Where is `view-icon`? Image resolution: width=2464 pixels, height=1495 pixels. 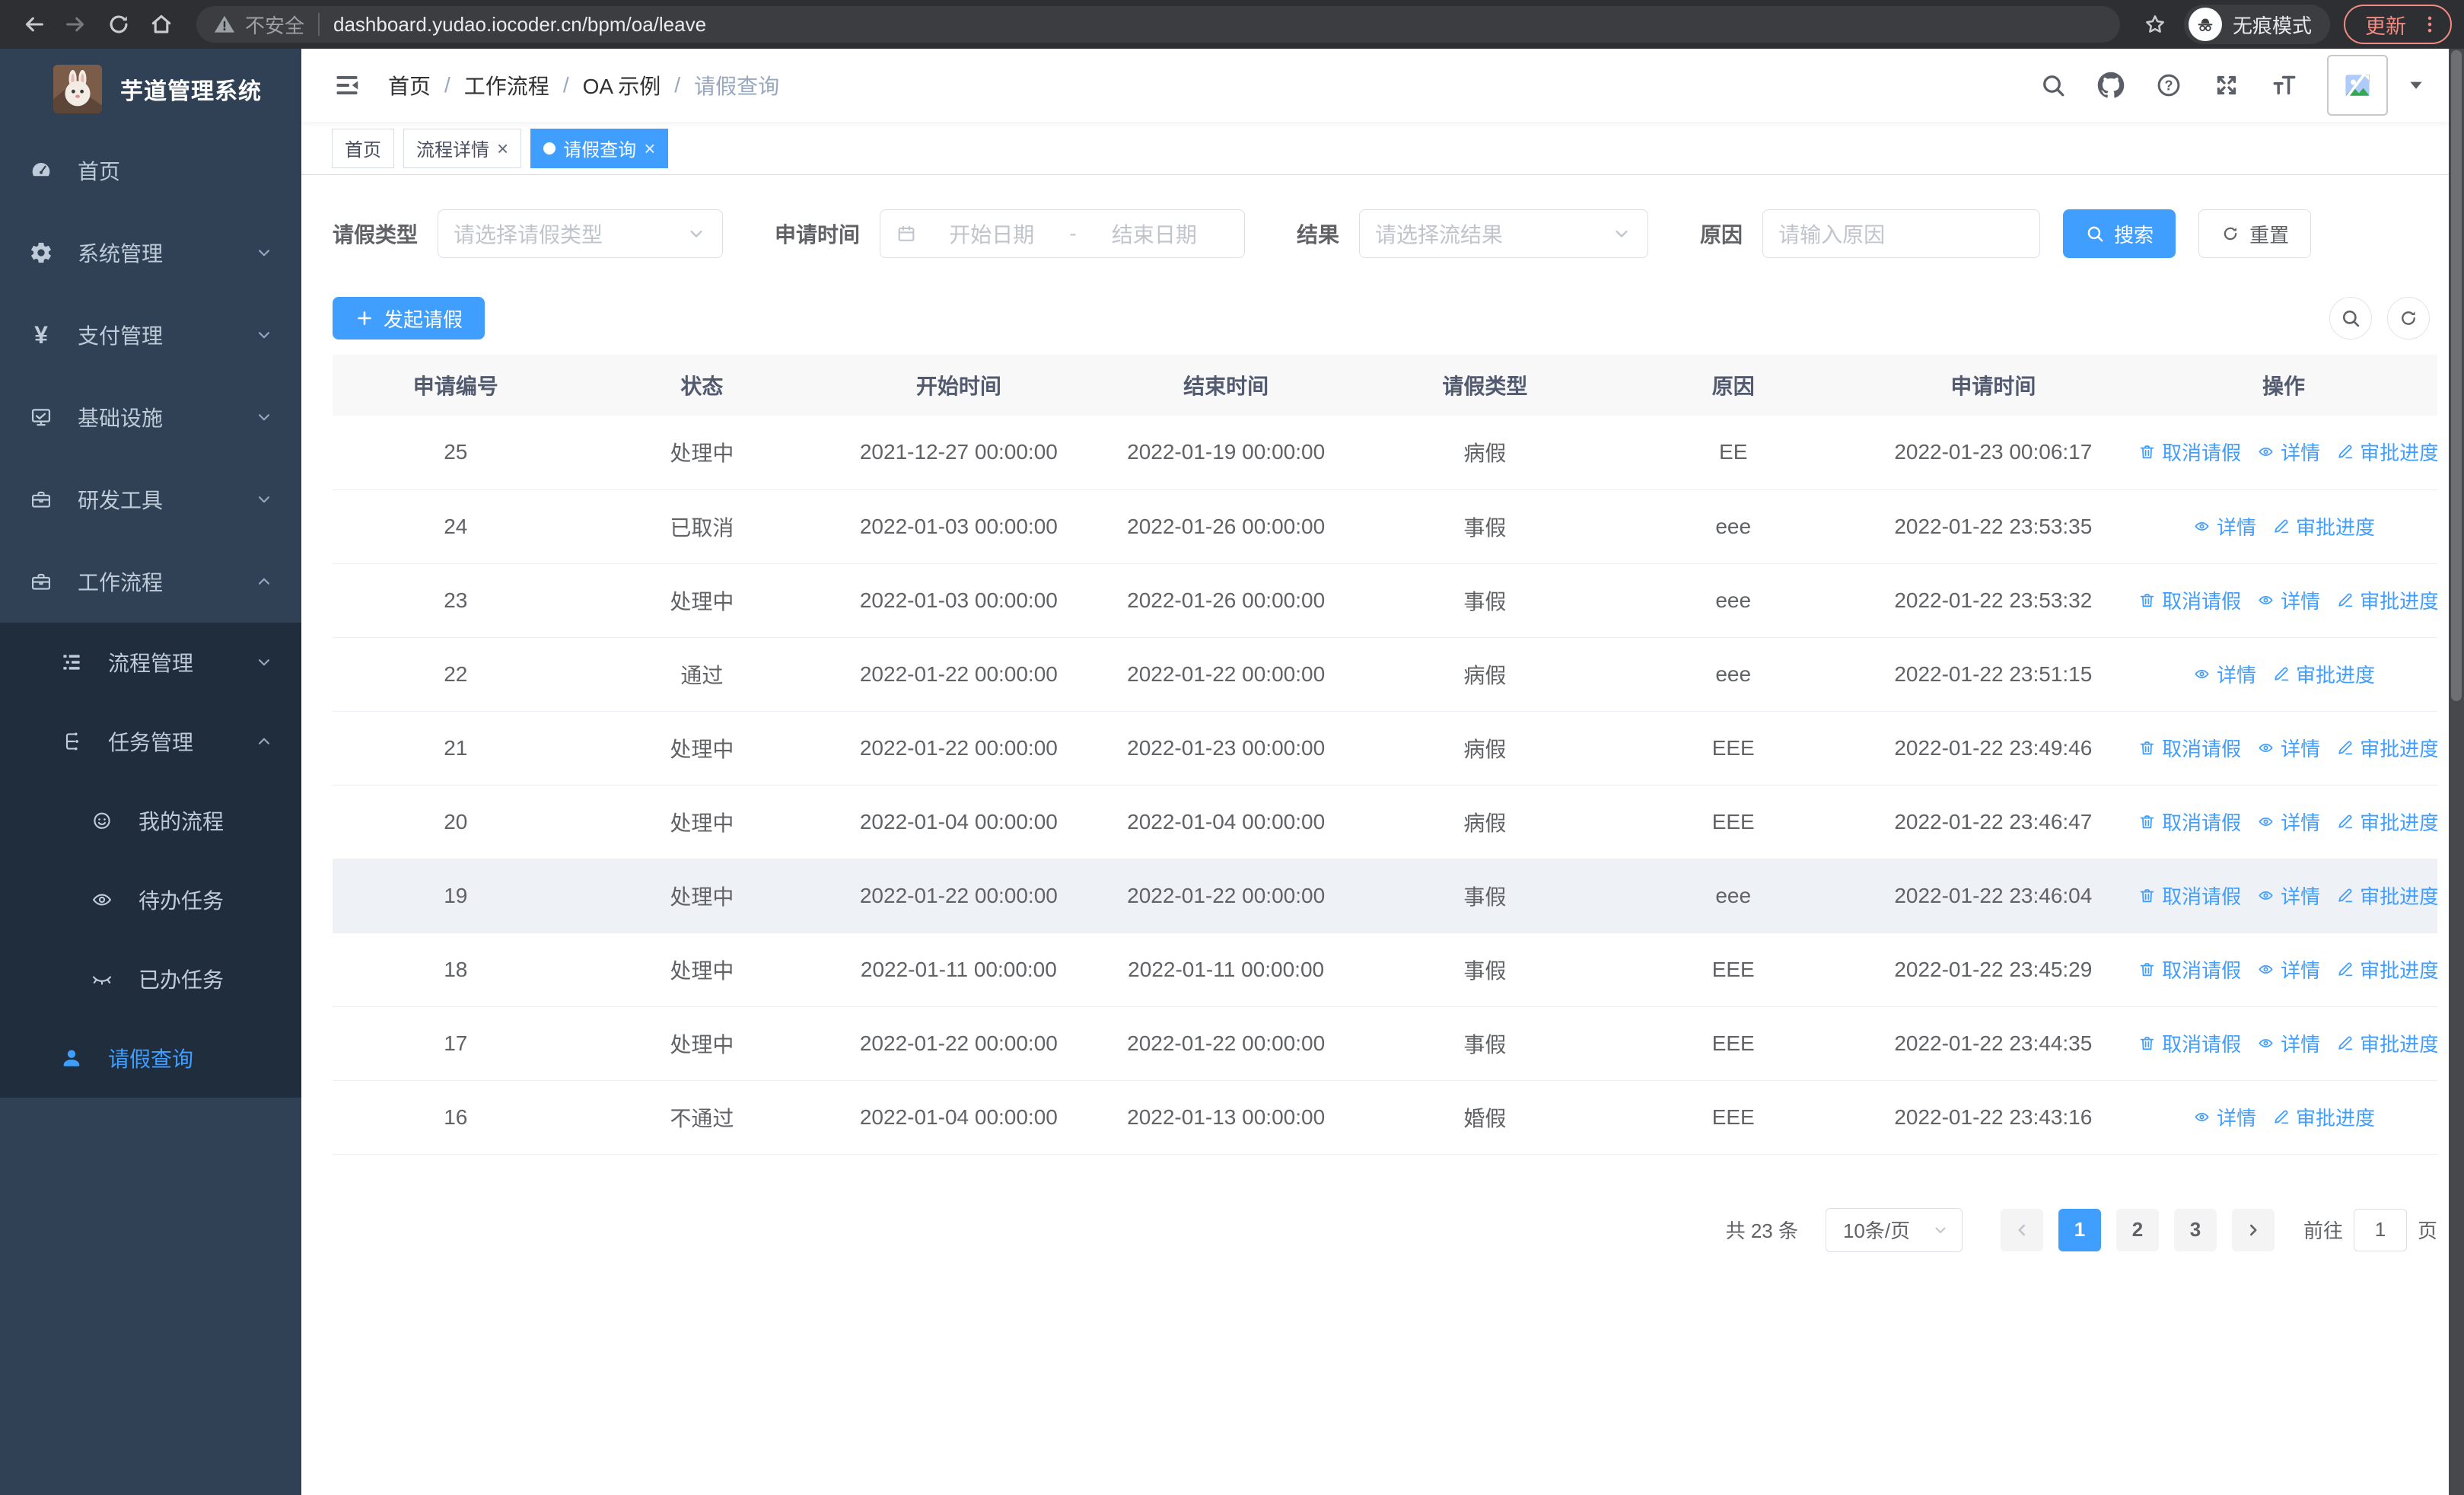 view-icon is located at coordinates (2265, 822).